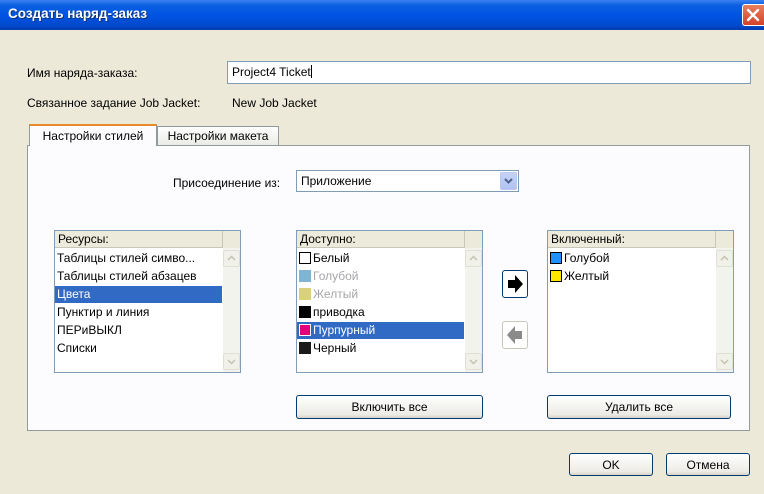  Describe the element at coordinates (138, 239) in the screenshot. I see `resources-header: Ресурсы:` at that location.